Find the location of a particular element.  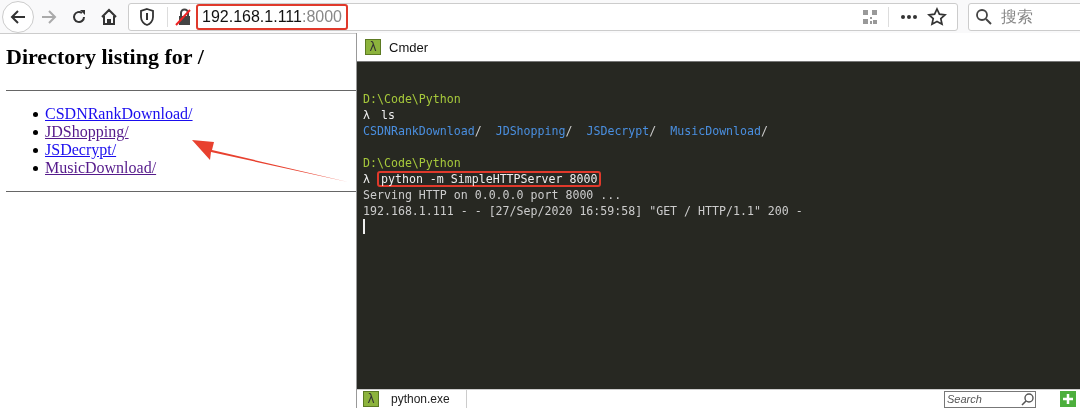

back-arrow-icon is located at coordinates (18, 16).